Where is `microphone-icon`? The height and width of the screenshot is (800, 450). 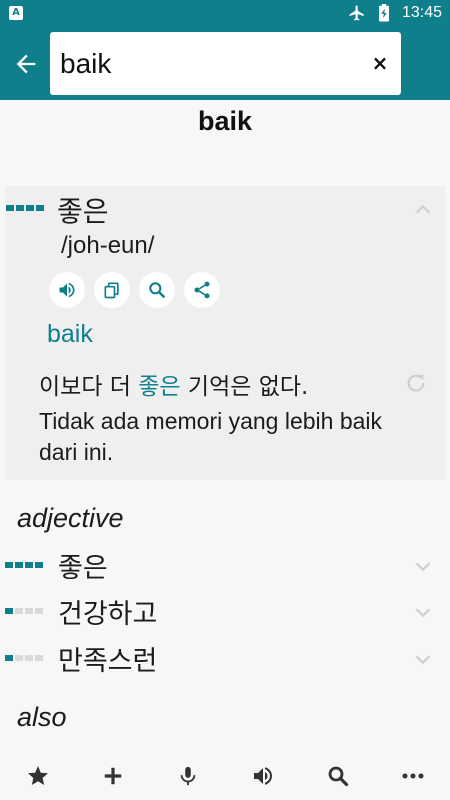
microphone-icon is located at coordinates (187, 776).